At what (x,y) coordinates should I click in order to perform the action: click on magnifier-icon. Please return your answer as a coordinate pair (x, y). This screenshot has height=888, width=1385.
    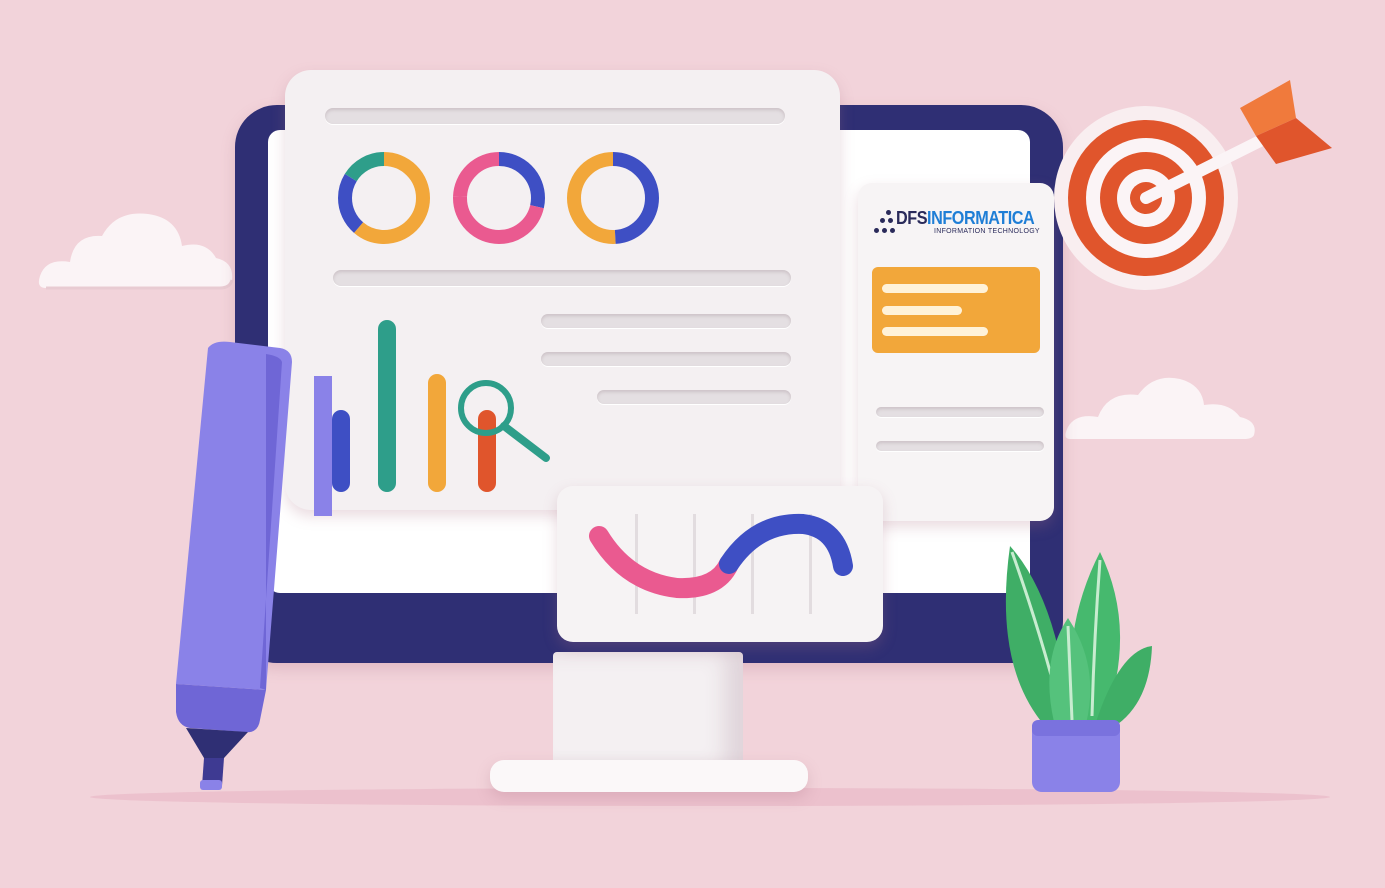
    Looking at the image, I should click on (504, 421).